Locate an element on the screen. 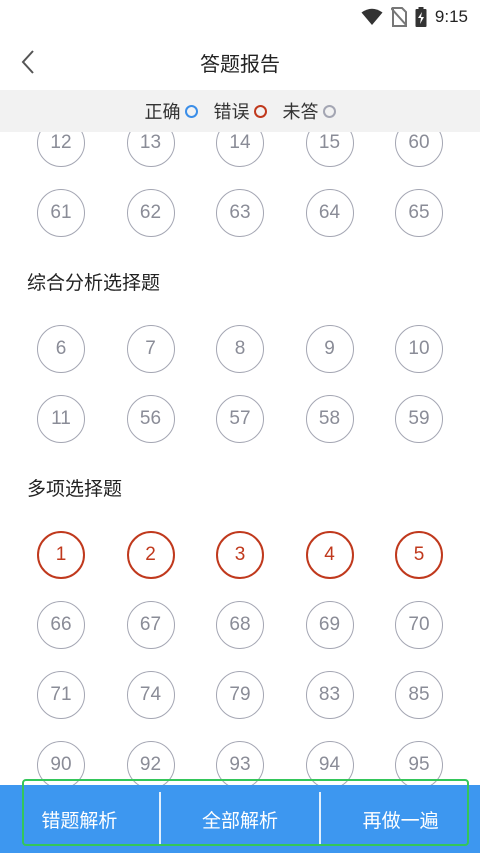 The width and height of the screenshot is (480, 853). question-circle: 57 is located at coordinates (240, 419).